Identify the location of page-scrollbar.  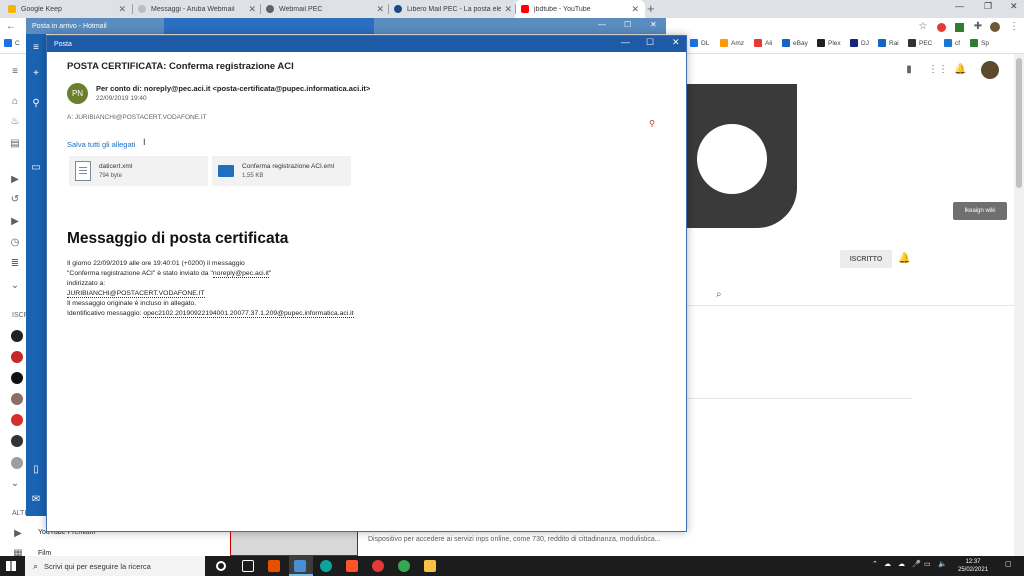
(1019, 305).